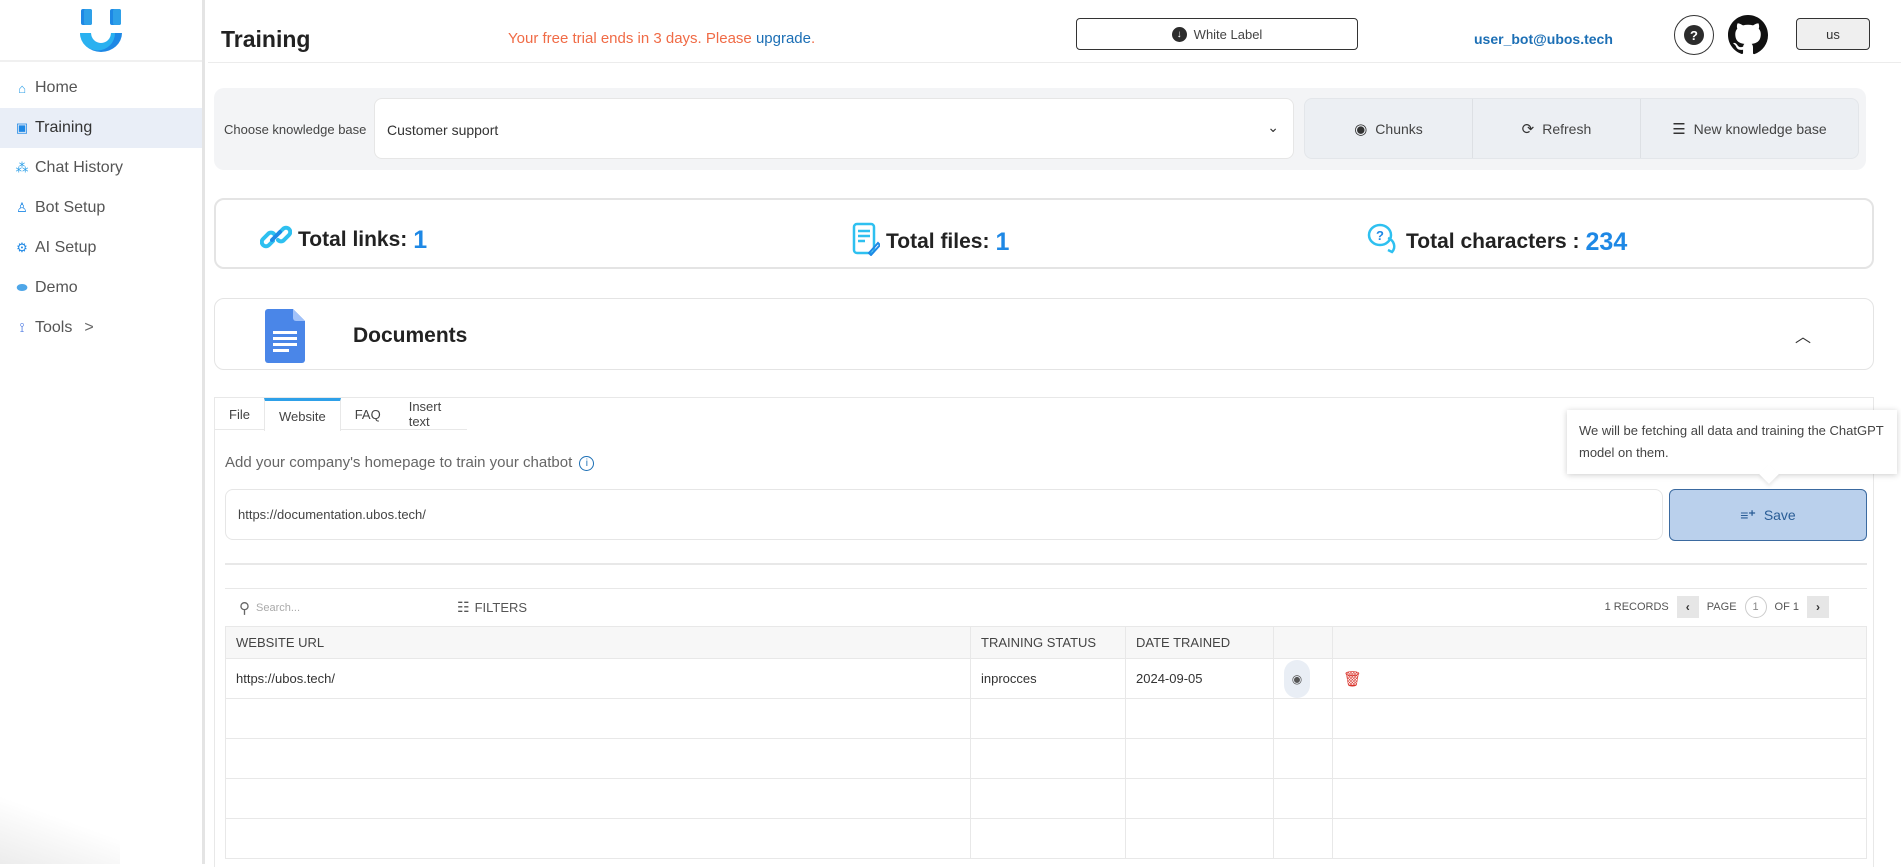 The image size is (1901, 867). Describe the element at coordinates (101, 328) in the screenshot. I see `sidebar-item-tools: ⟟ Tools >` at that location.